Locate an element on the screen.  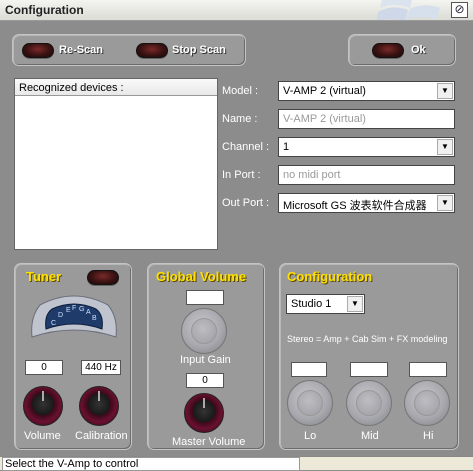
mid-value-box is located at coordinates (369, 369).